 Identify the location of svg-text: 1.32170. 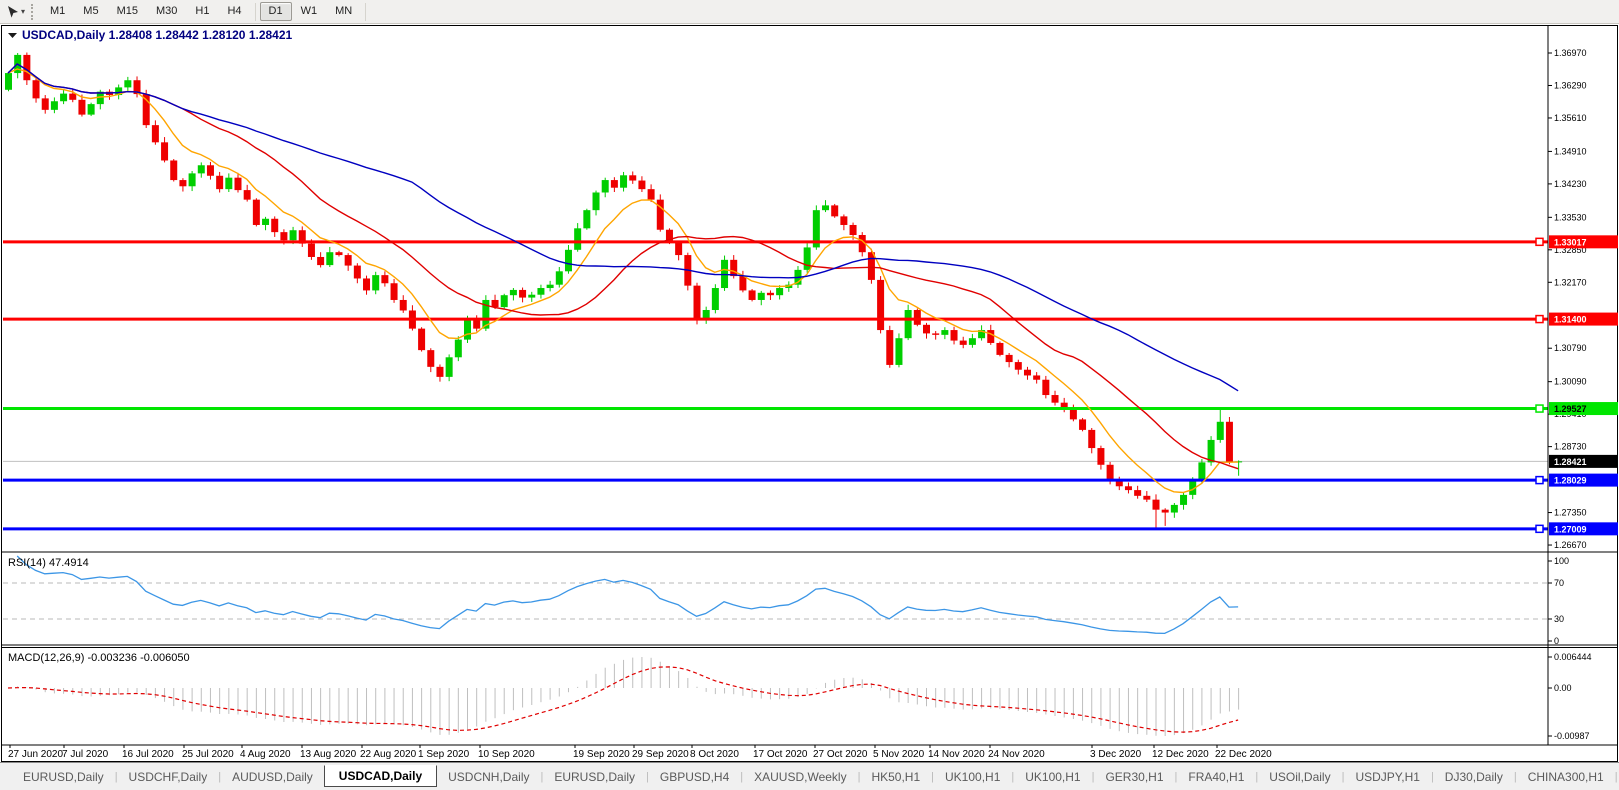
(1570, 282).